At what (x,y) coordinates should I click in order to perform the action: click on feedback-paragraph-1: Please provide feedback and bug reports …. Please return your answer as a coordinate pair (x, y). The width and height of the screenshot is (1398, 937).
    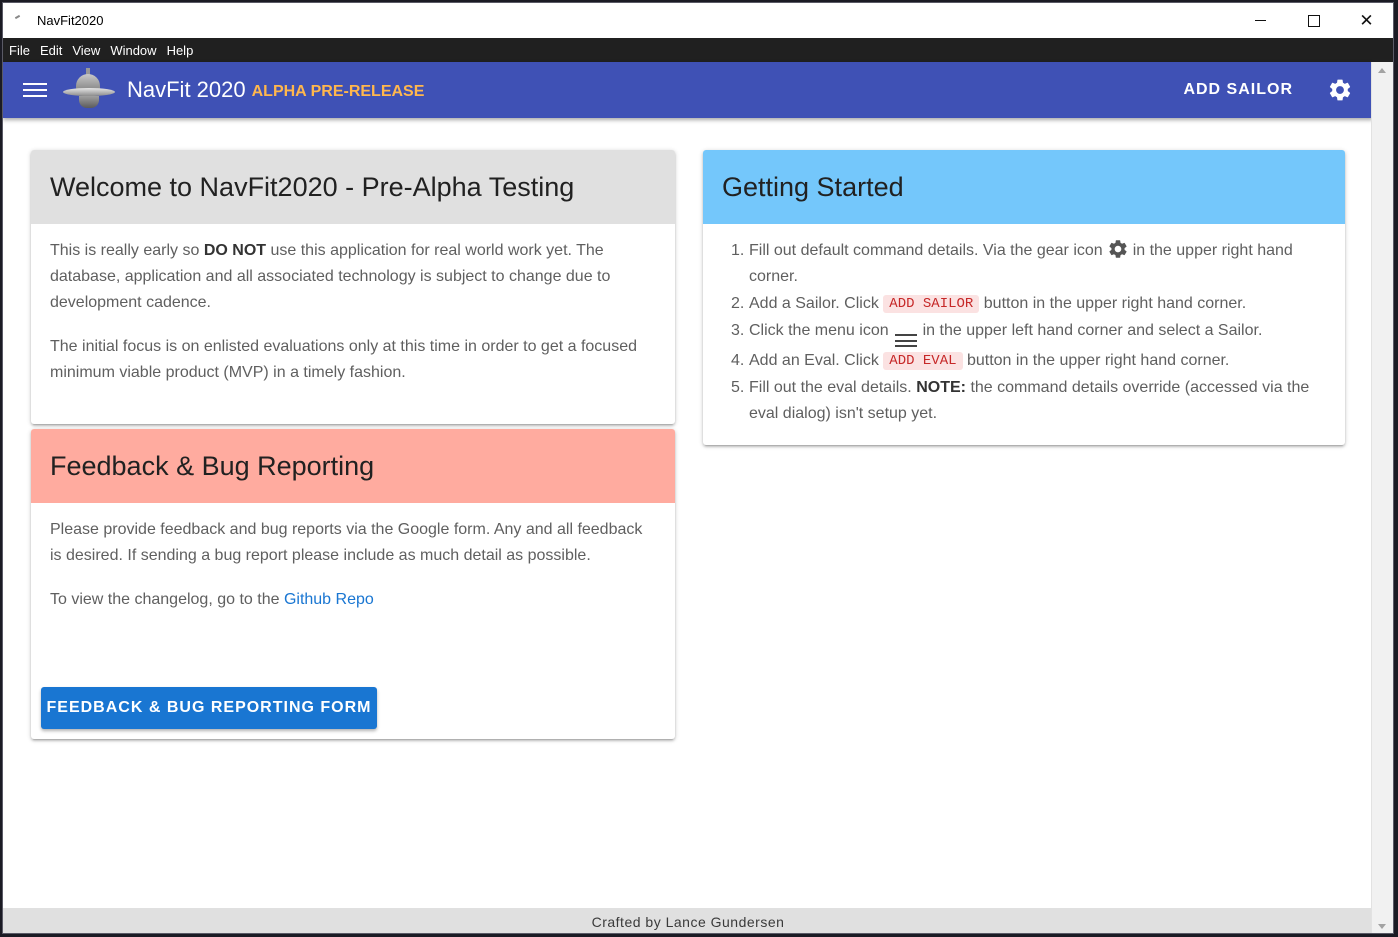
    Looking at the image, I should click on (346, 542).